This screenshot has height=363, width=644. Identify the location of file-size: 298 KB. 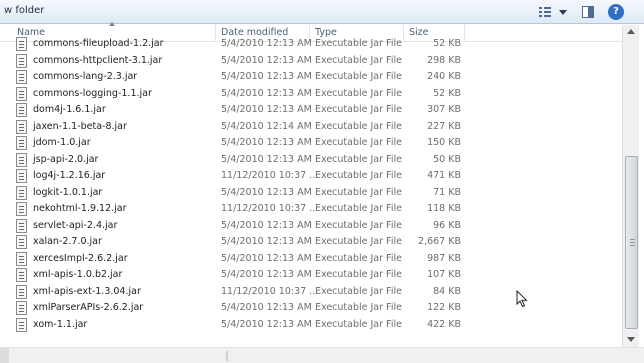
(444, 60).